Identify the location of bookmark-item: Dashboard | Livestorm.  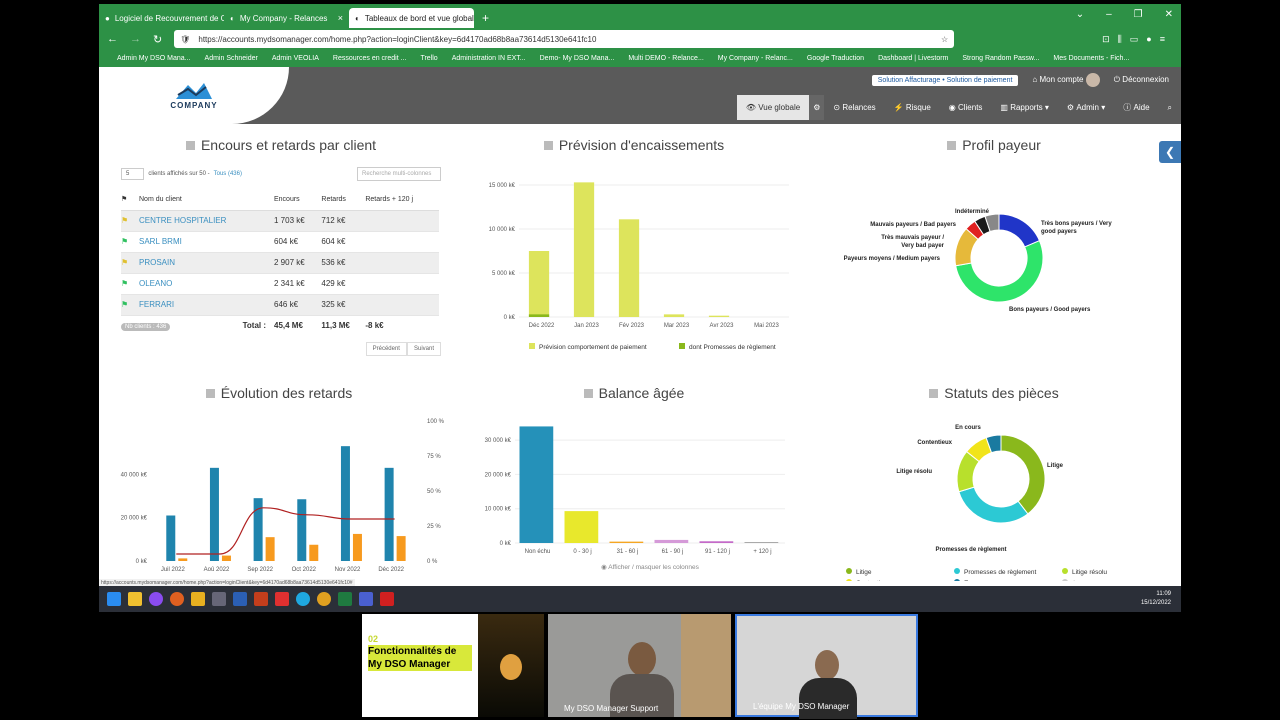
(913, 58).